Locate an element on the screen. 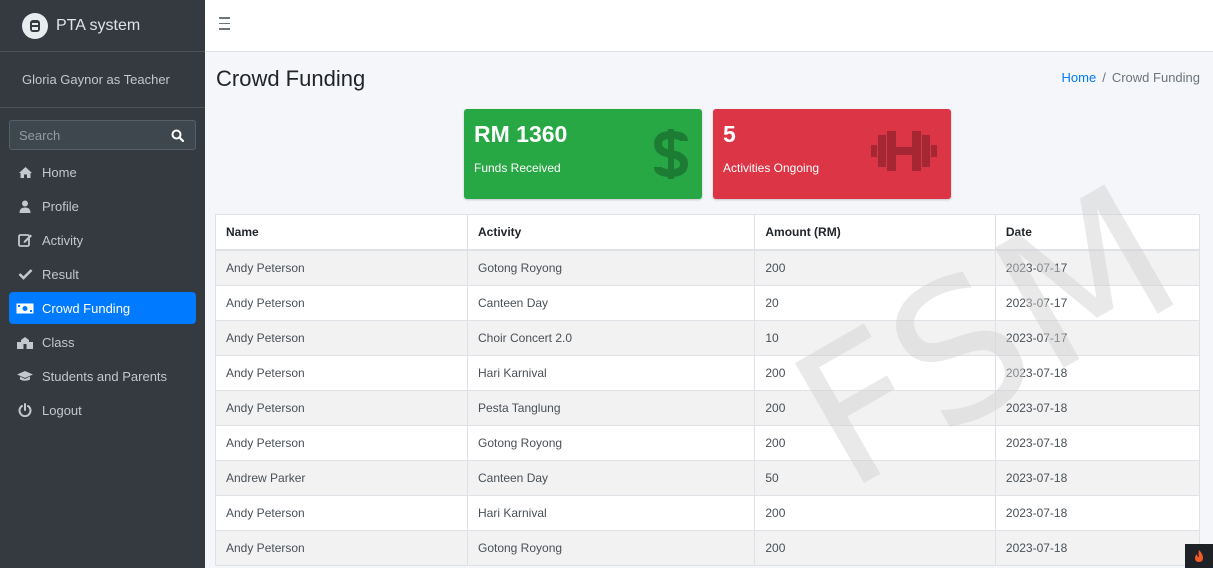  table-row: Andy Peterson Canteen Day 20 2023-07-17 is located at coordinates (707, 302).